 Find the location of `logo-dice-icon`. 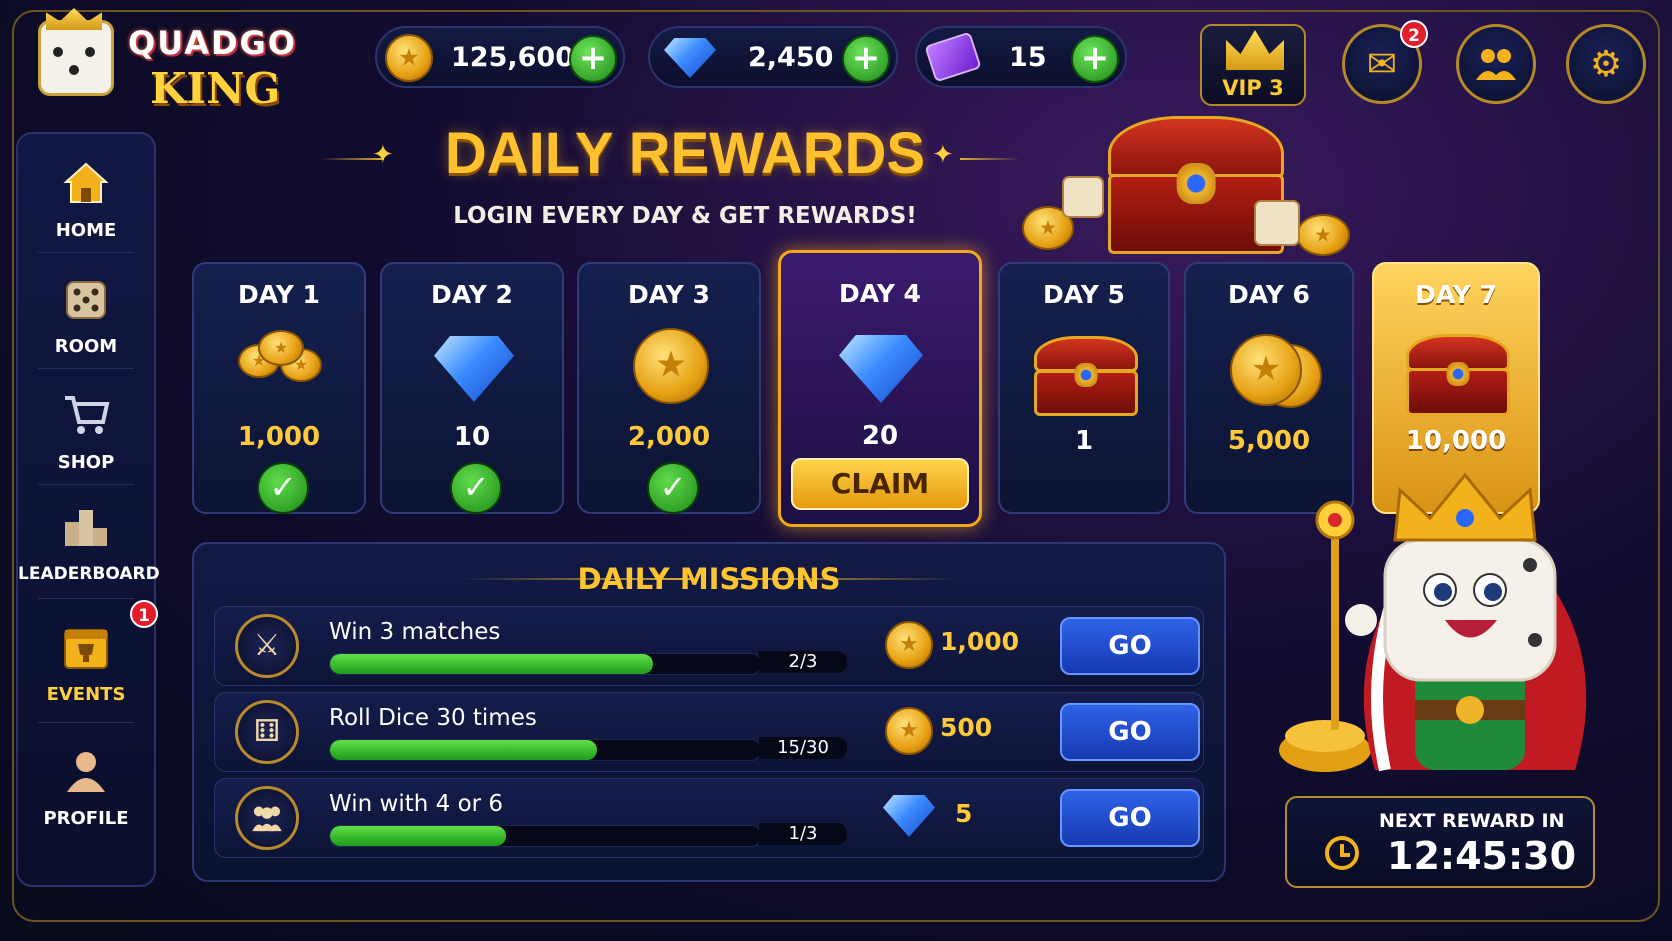

logo-dice-icon is located at coordinates (76, 58).